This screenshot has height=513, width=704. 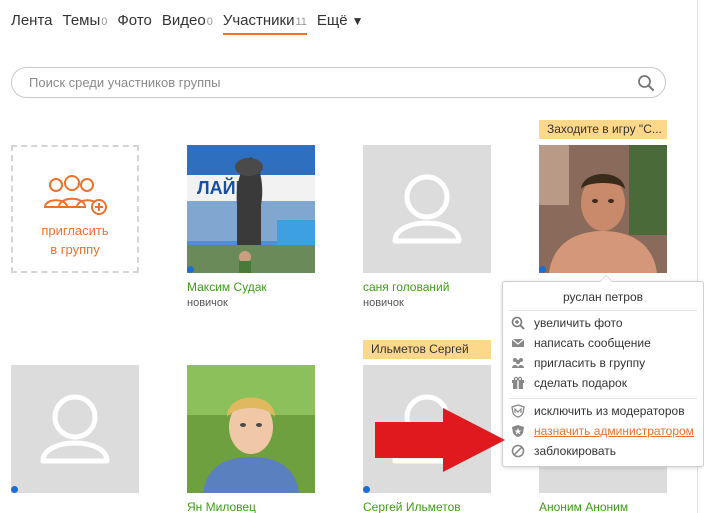 What do you see at coordinates (614, 431) in the screenshot?
I see `menu-item-label: назначить администратором` at bounding box center [614, 431].